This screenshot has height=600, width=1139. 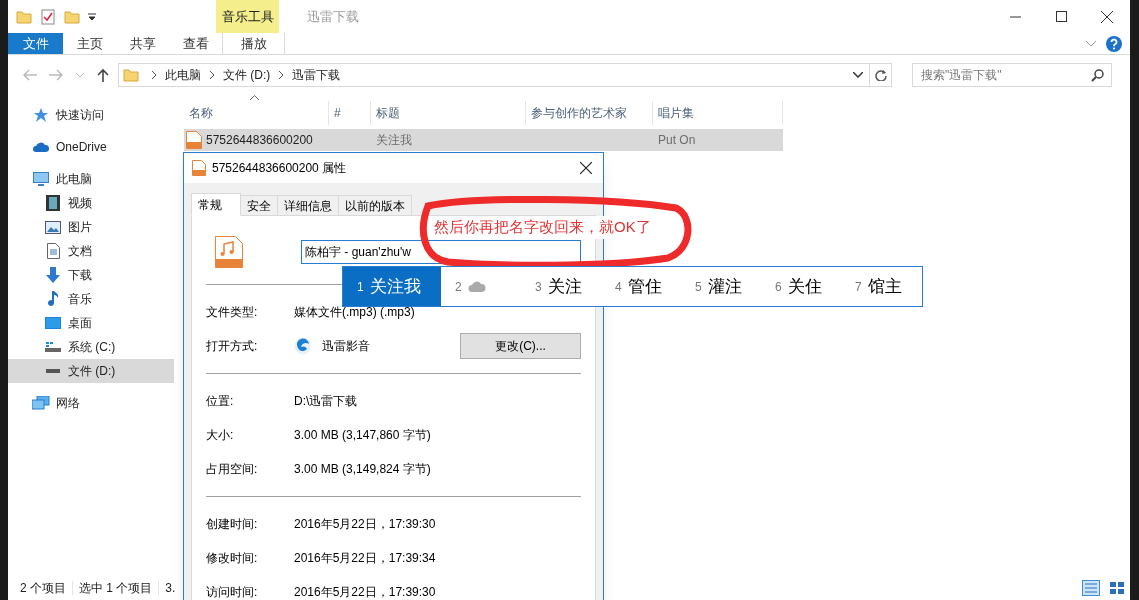 What do you see at coordinates (35, 43) in the screenshot?
I see `ribbon-tab: 文件` at bounding box center [35, 43].